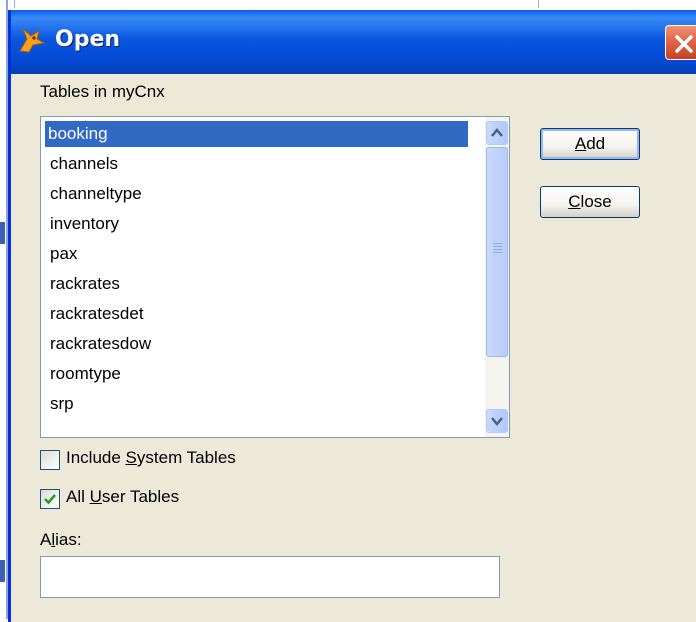 This screenshot has height=622, width=696. Describe the element at coordinates (151, 457) in the screenshot. I see `include-system-tables-label: Include System Tables` at that location.